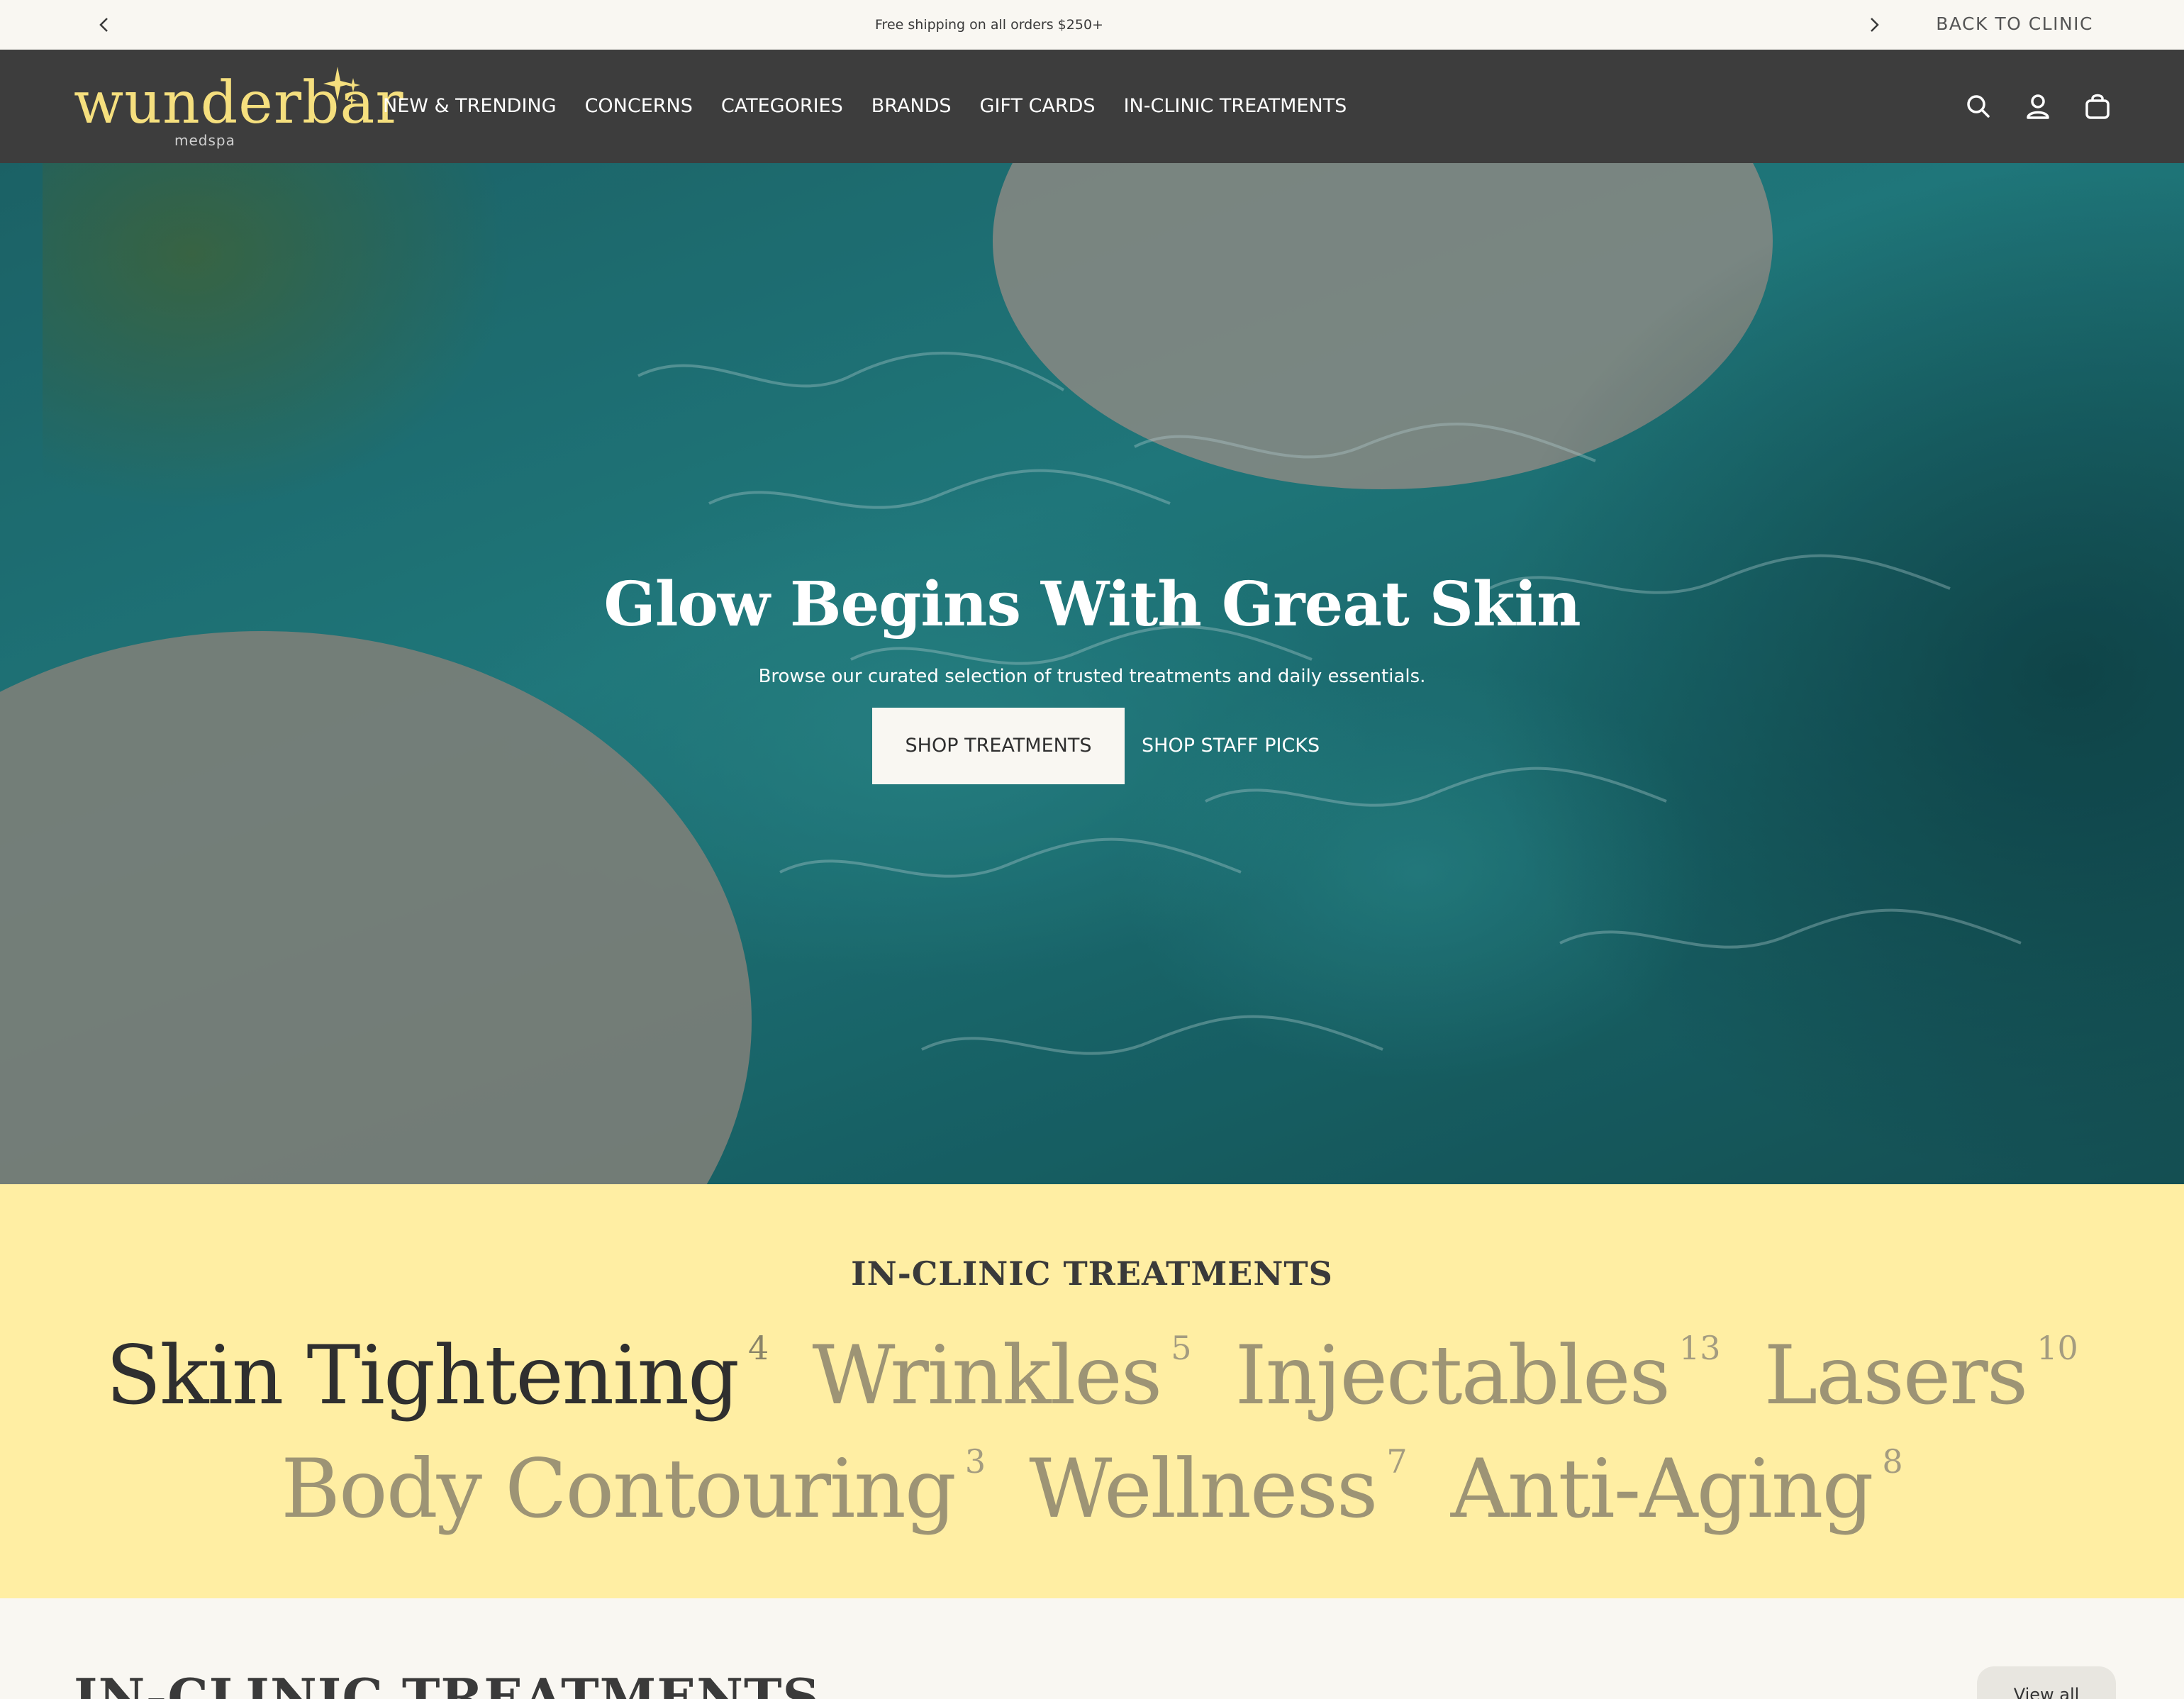  What do you see at coordinates (1893, 1462) in the screenshot?
I see `category-count: 8` at bounding box center [1893, 1462].